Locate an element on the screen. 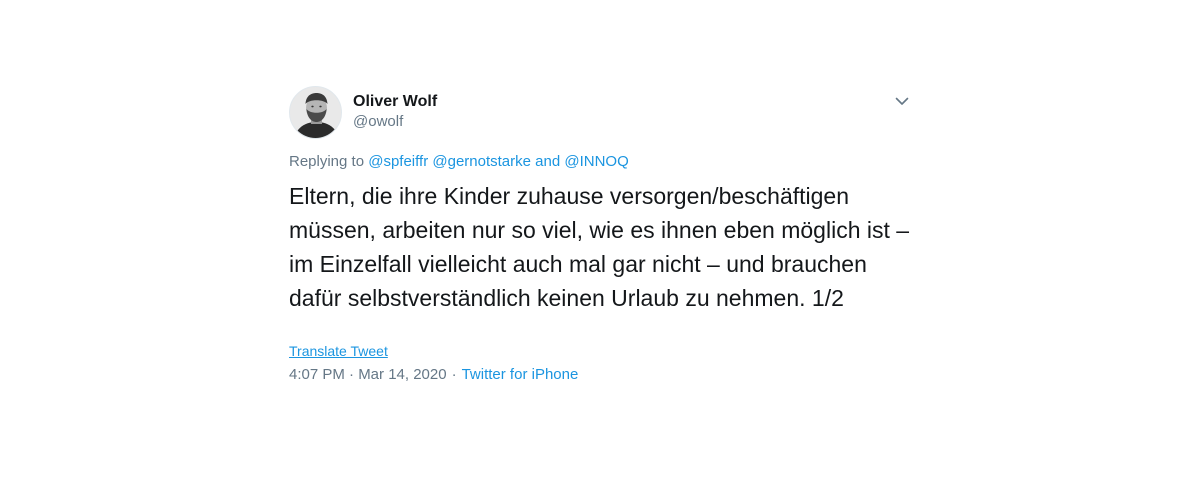 The image size is (1200, 500). chevron-down-icon is located at coordinates (902, 101).